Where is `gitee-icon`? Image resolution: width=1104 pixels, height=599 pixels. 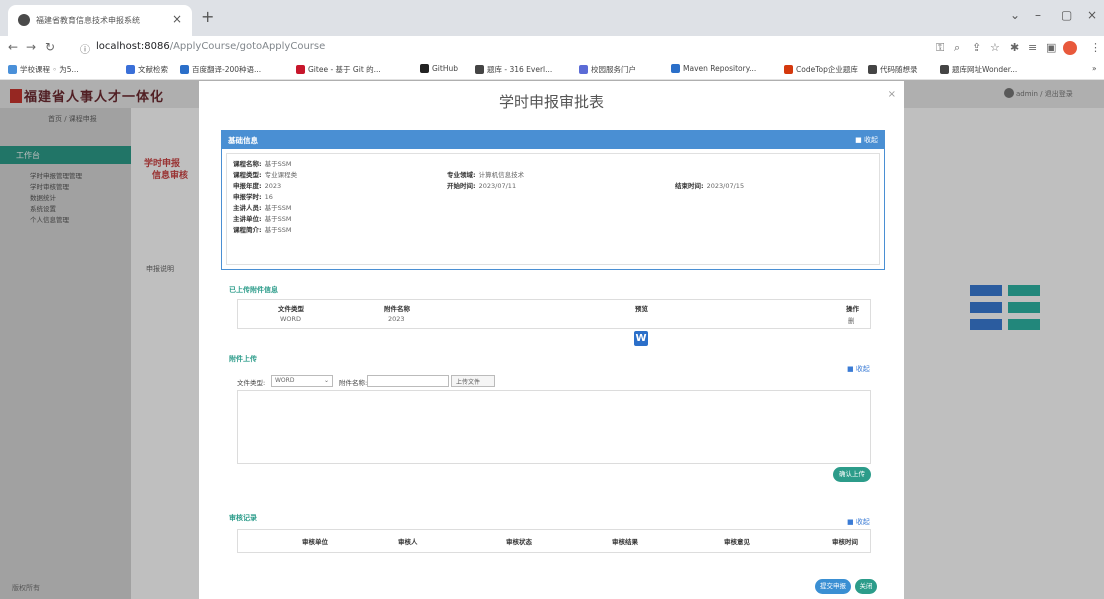 gitee-icon is located at coordinates (300, 69).